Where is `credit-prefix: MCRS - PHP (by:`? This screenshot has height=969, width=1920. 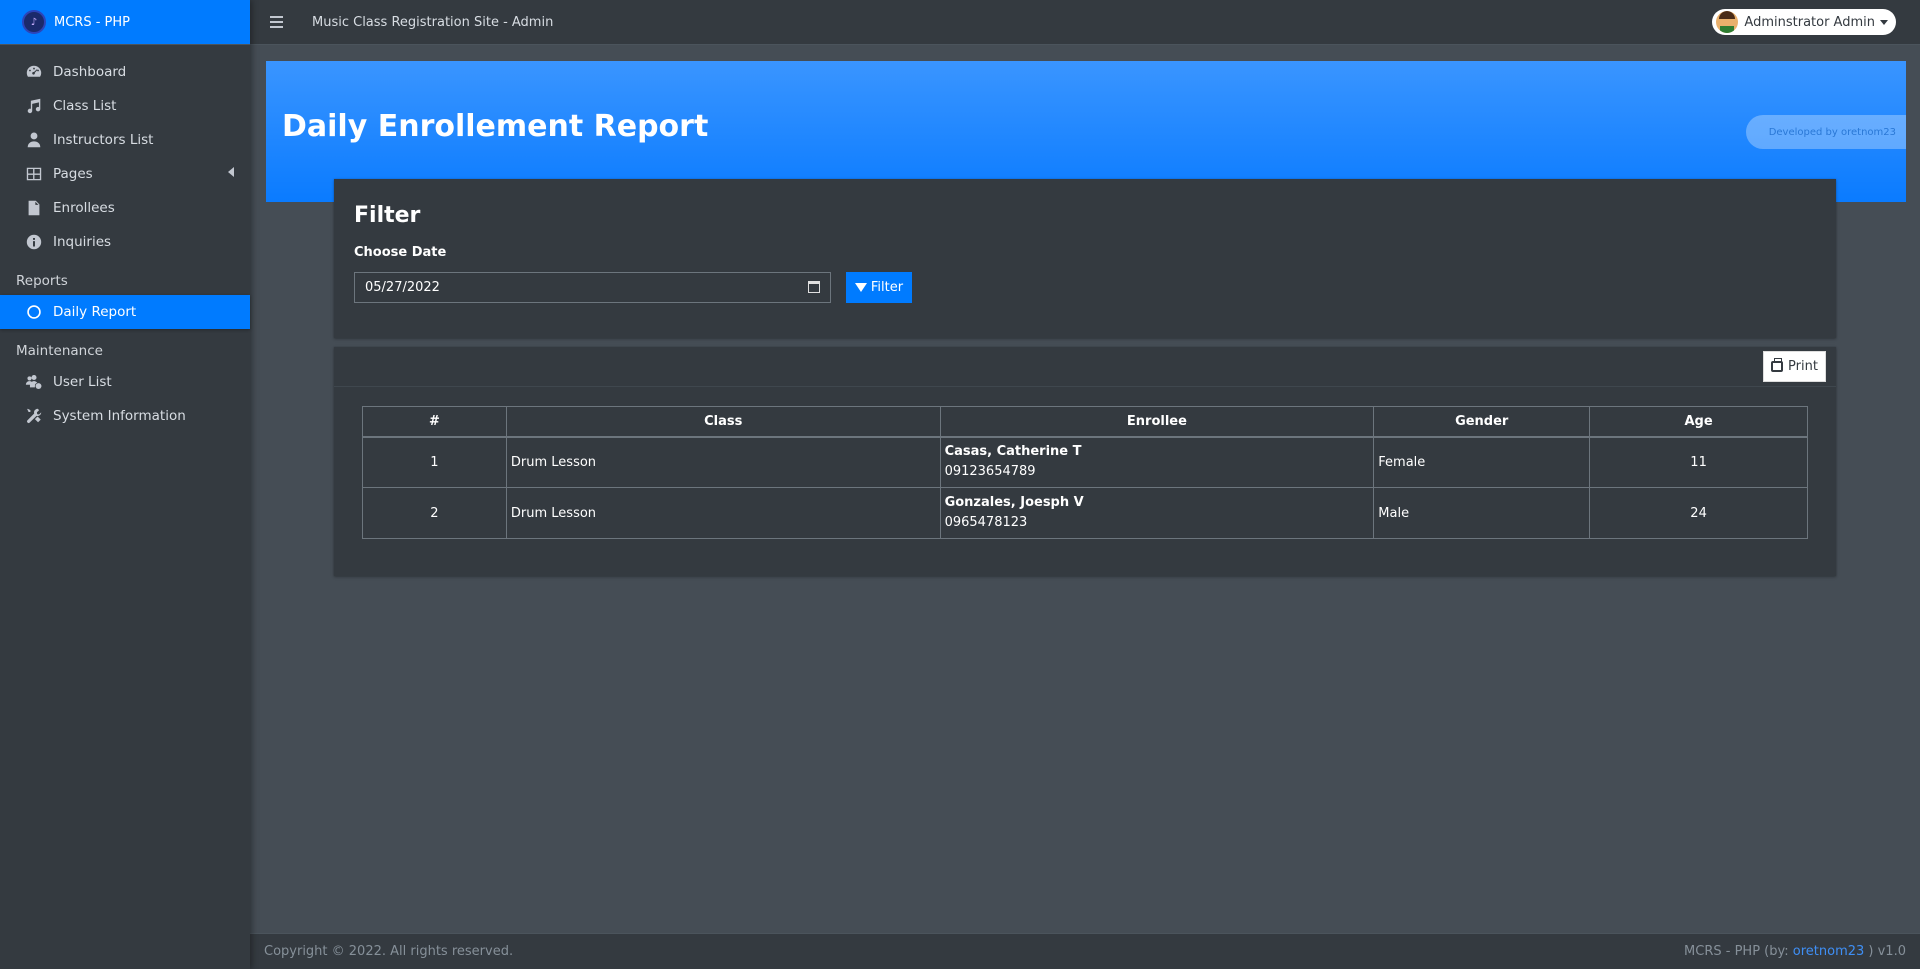 credit-prefix: MCRS - PHP (by: is located at coordinates (1738, 951).